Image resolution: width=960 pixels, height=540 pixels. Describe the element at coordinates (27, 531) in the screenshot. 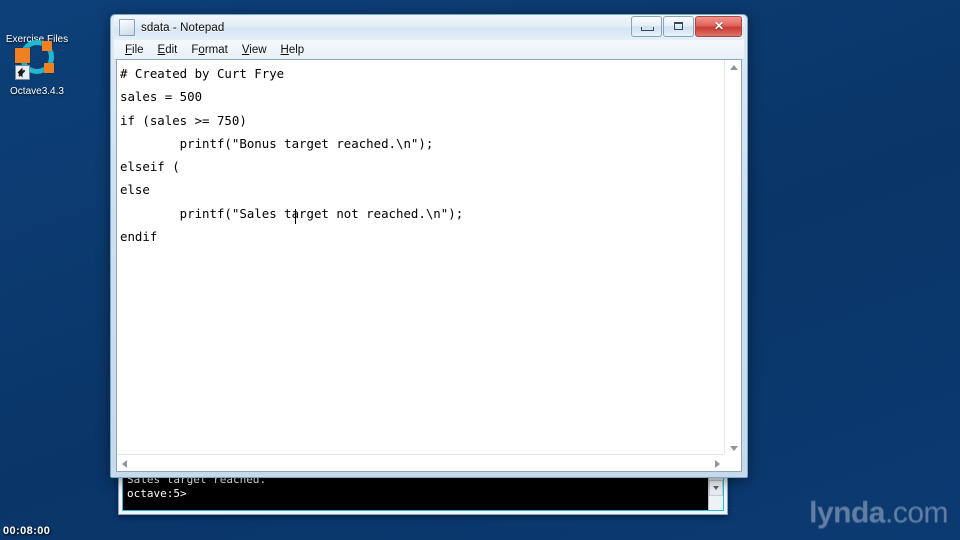

I see `video-timecode: 00:08:00` at that location.